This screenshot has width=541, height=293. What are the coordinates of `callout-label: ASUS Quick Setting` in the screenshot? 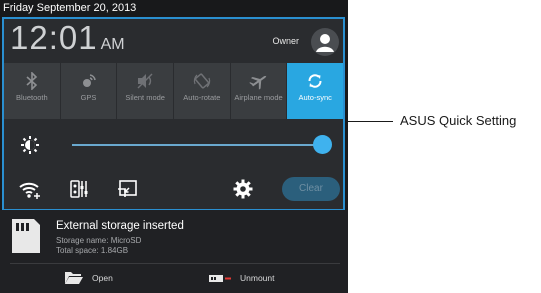 It's located at (458, 120).